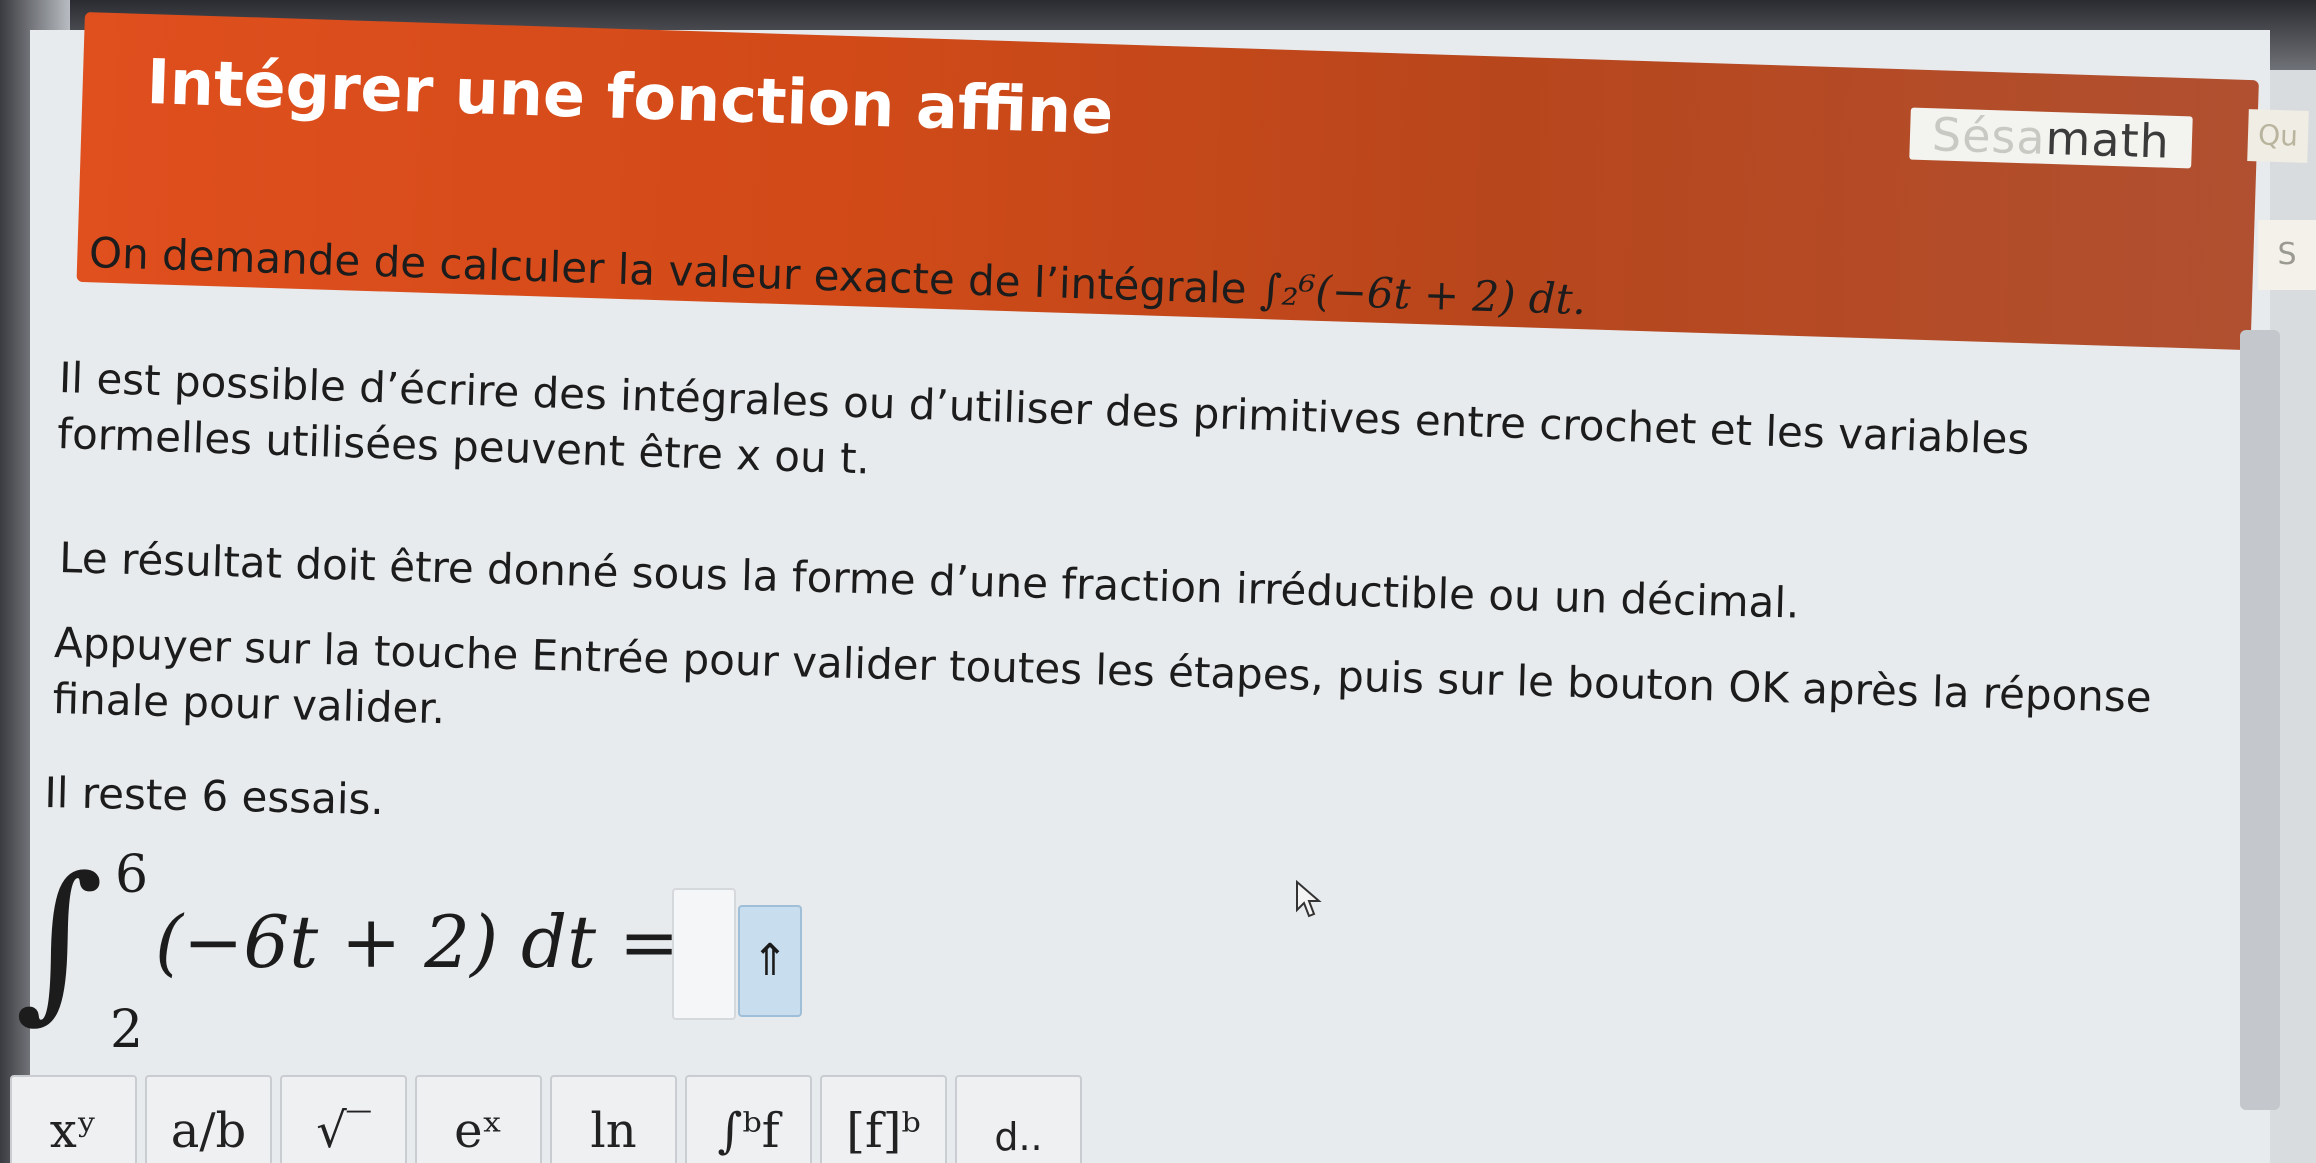  I want to click on virtual-keyboard-toggle-button: ⇑, so click(770, 961).